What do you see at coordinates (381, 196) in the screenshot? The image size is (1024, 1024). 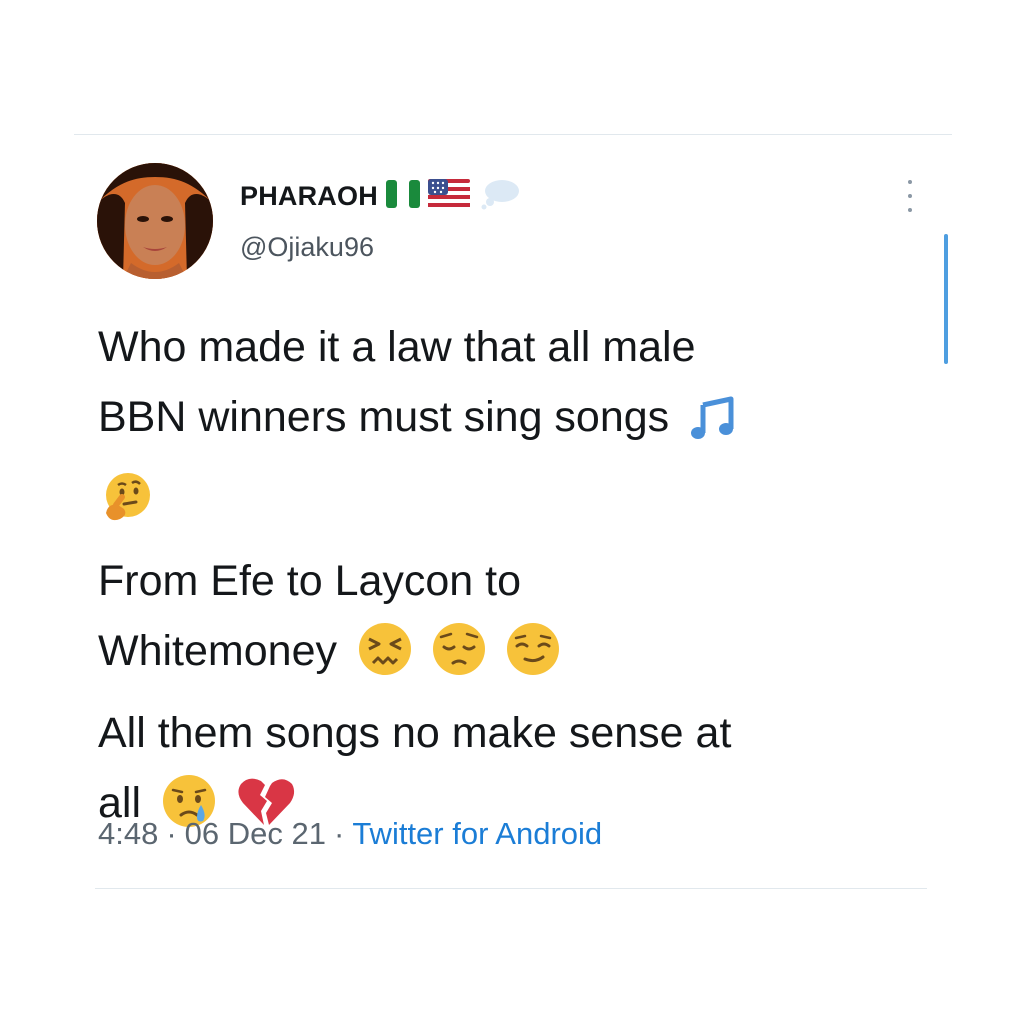 I see `display-name-row: PHARAOH` at bounding box center [381, 196].